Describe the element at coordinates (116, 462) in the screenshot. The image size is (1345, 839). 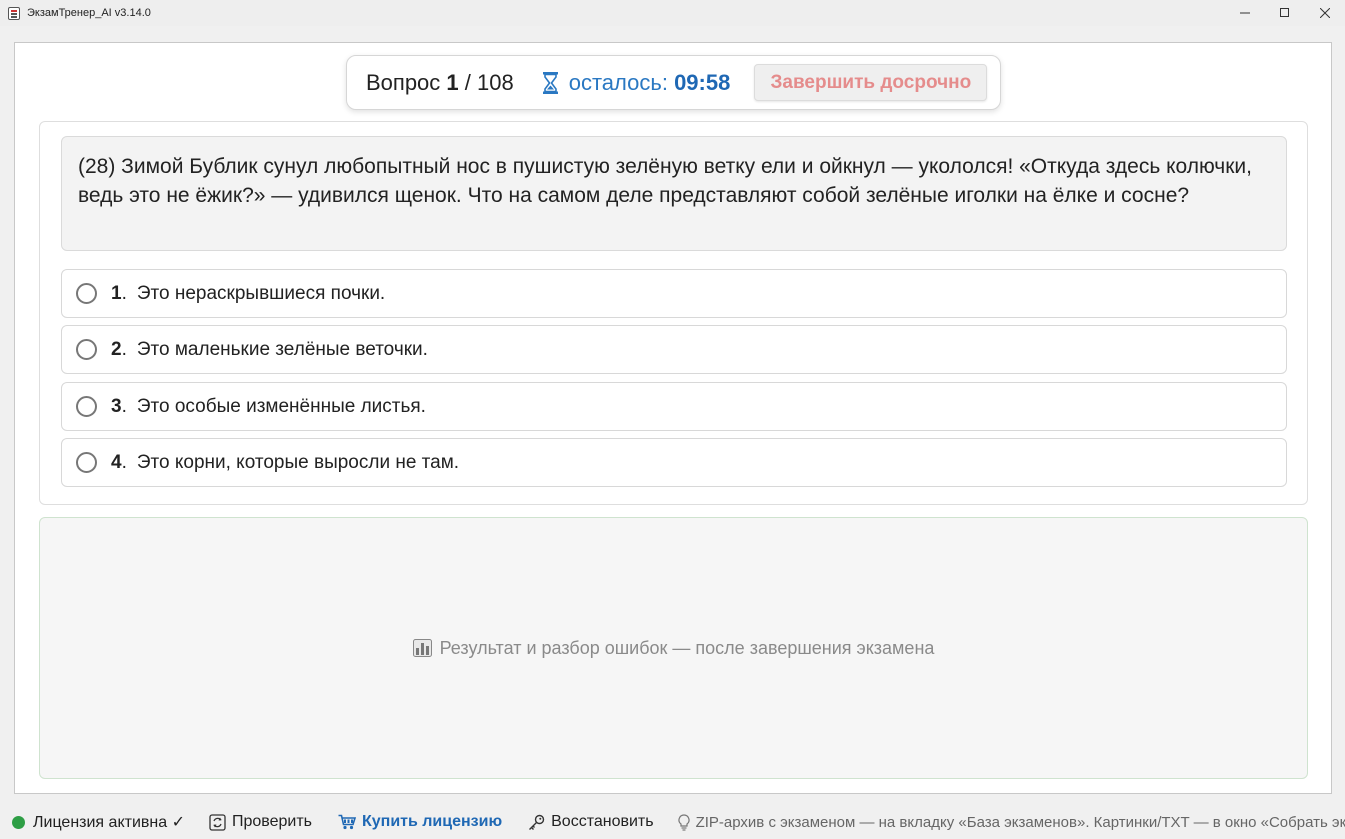
I see `answer-number: 4` at that location.